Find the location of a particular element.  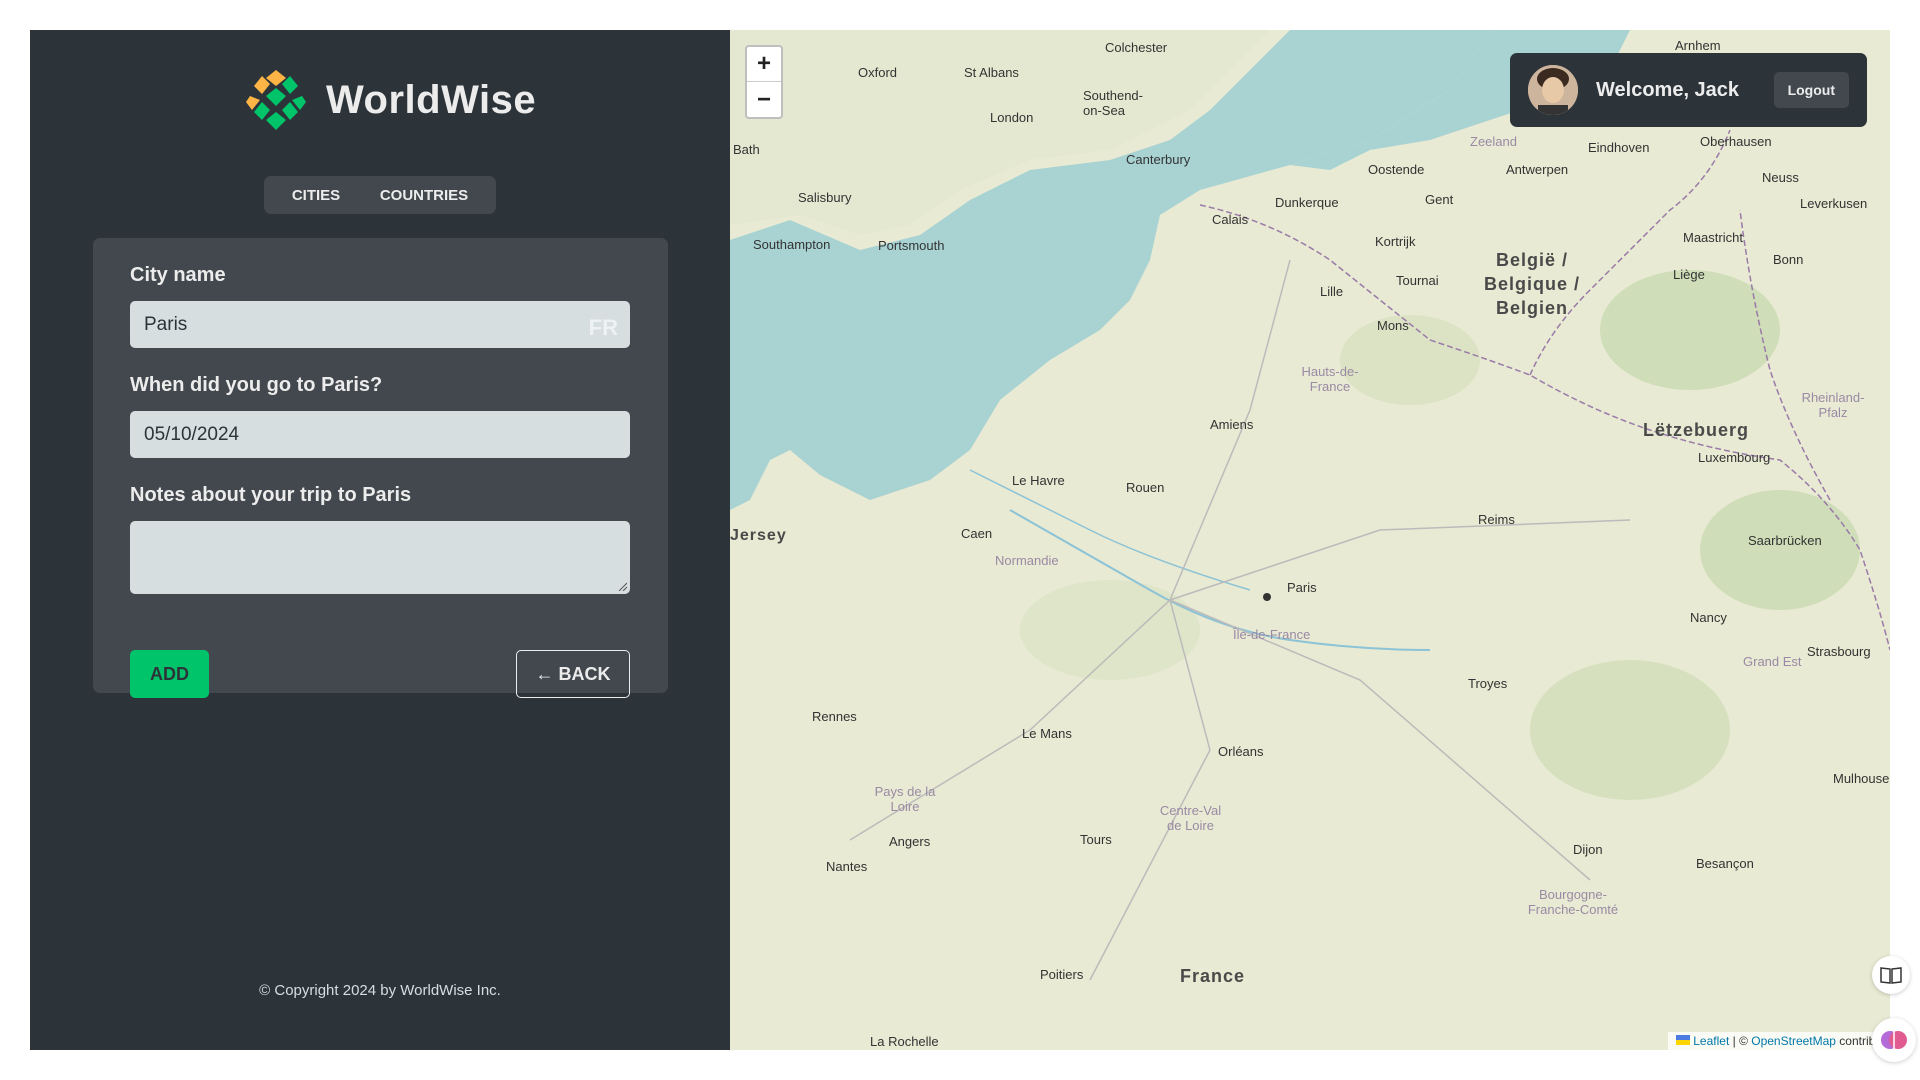

map-label: Rouen is located at coordinates (1145, 487).